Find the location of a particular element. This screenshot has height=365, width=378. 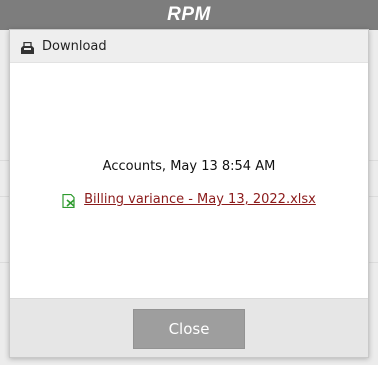

app-title: RPM is located at coordinates (189, 14).